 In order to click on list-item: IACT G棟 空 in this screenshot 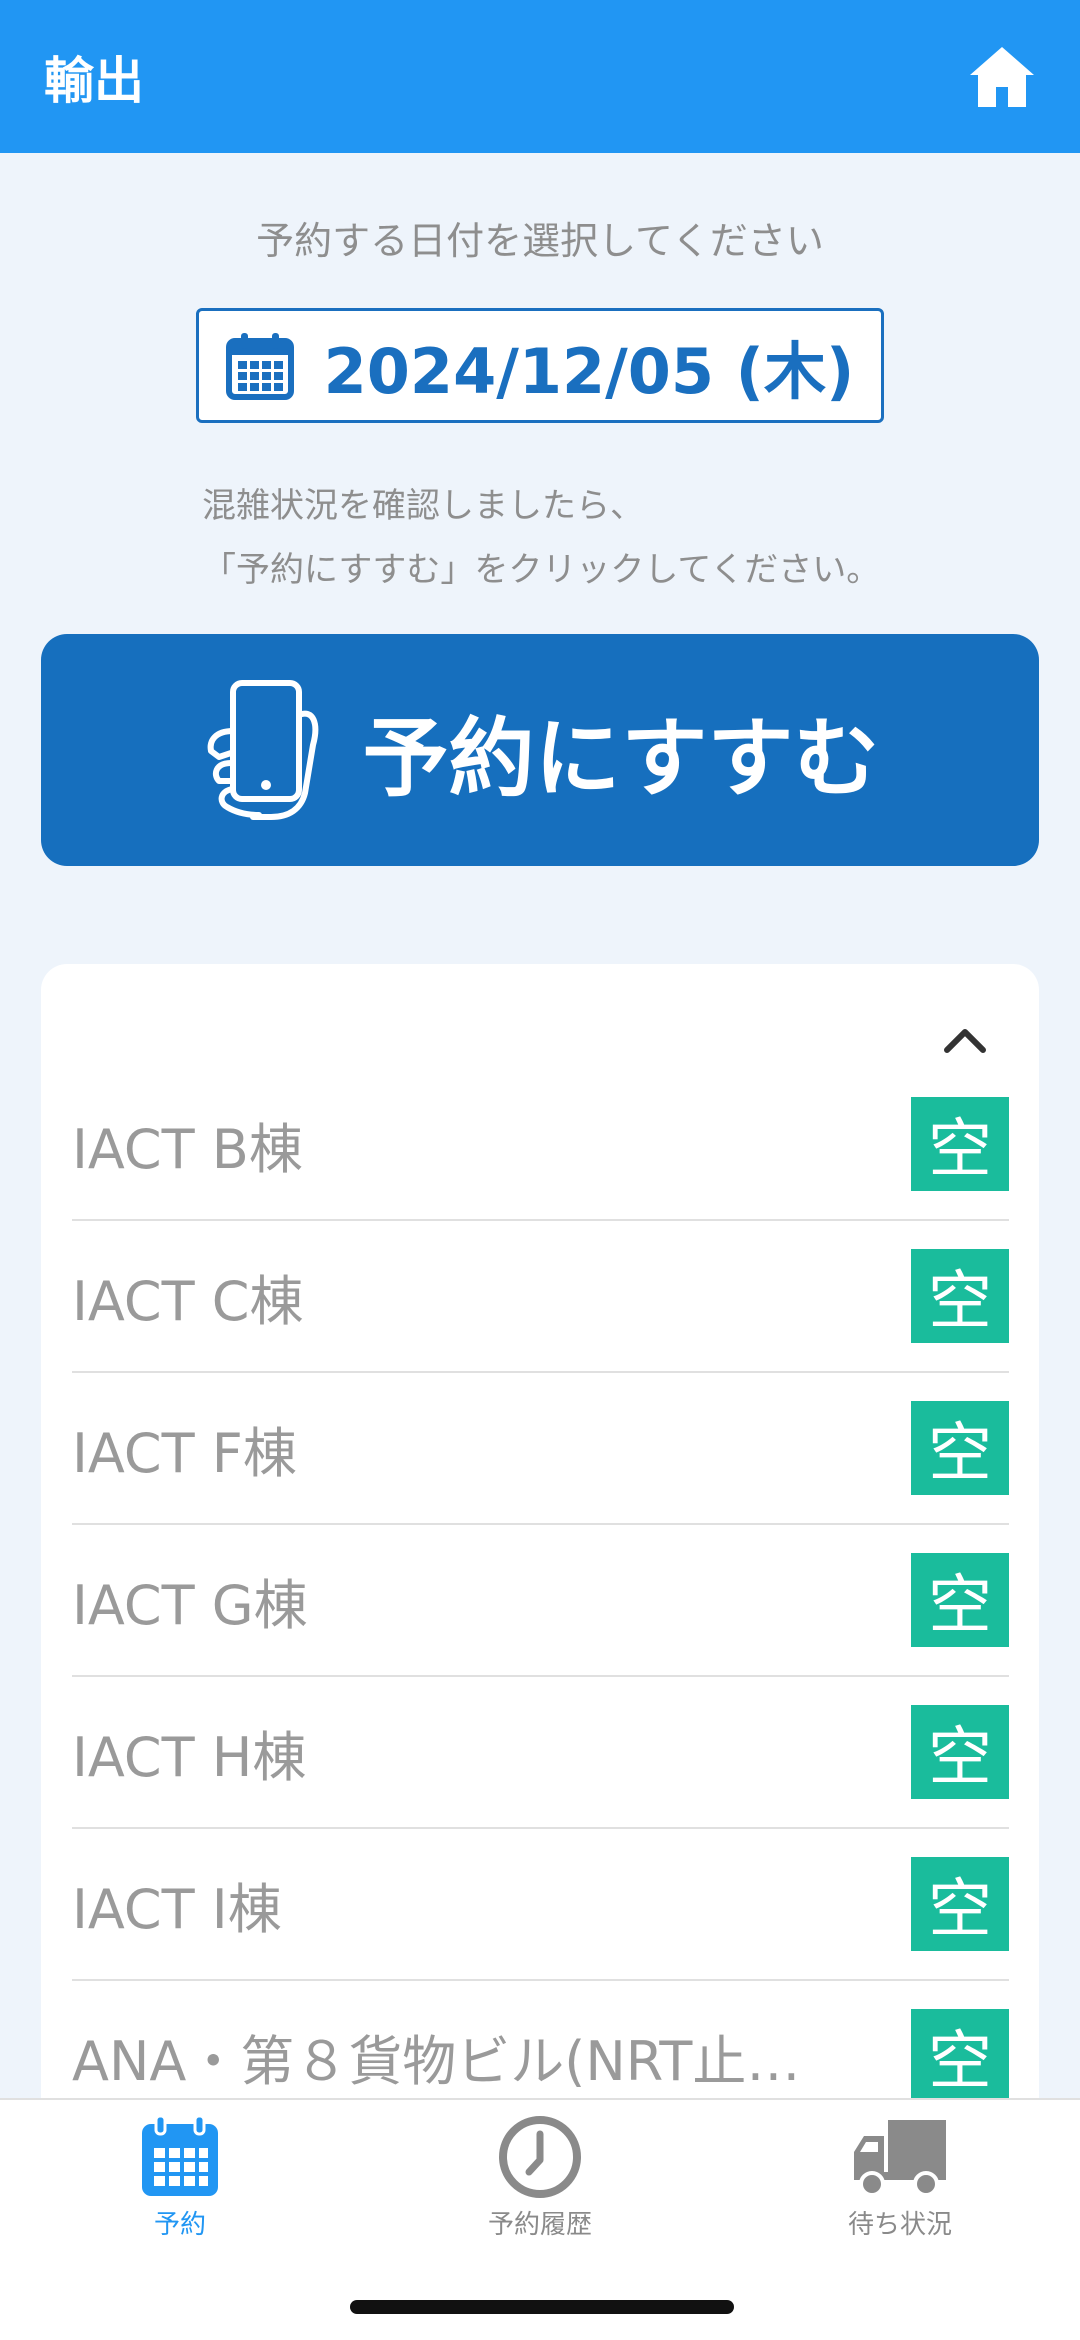, I will do `click(540, 1601)`.